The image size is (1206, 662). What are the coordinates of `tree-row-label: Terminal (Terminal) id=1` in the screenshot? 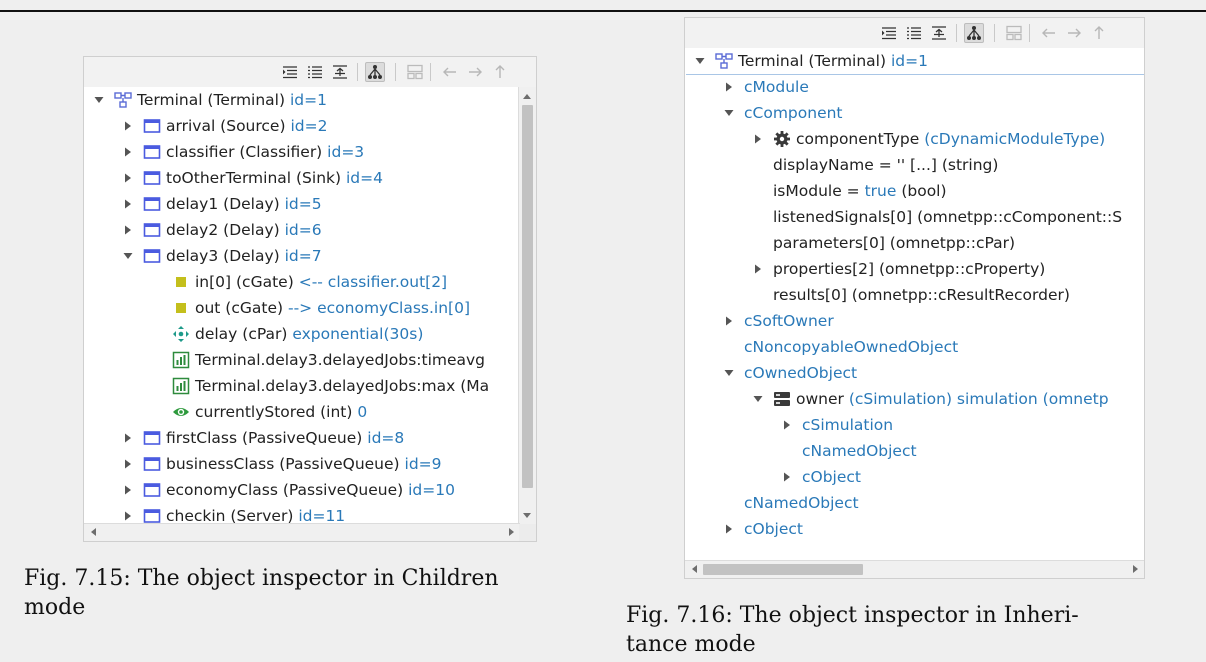 It's located at (232, 100).